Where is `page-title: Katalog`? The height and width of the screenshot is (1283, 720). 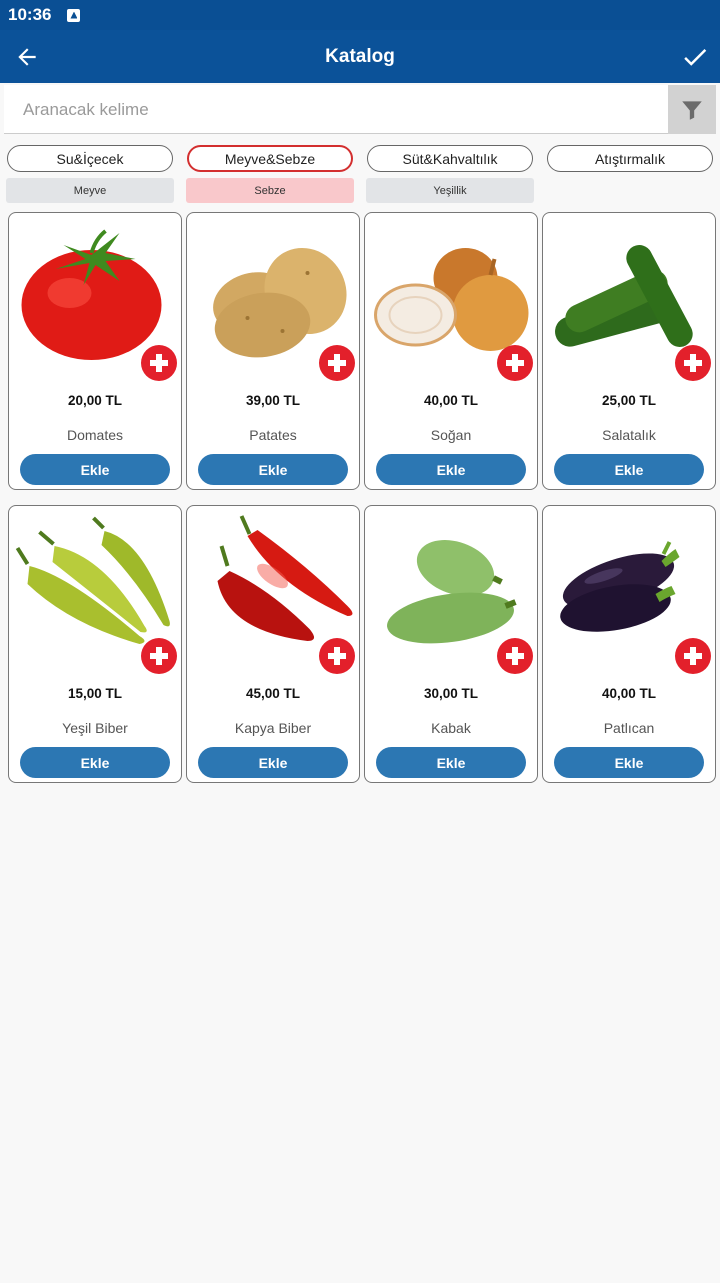
page-title: Katalog is located at coordinates (360, 56).